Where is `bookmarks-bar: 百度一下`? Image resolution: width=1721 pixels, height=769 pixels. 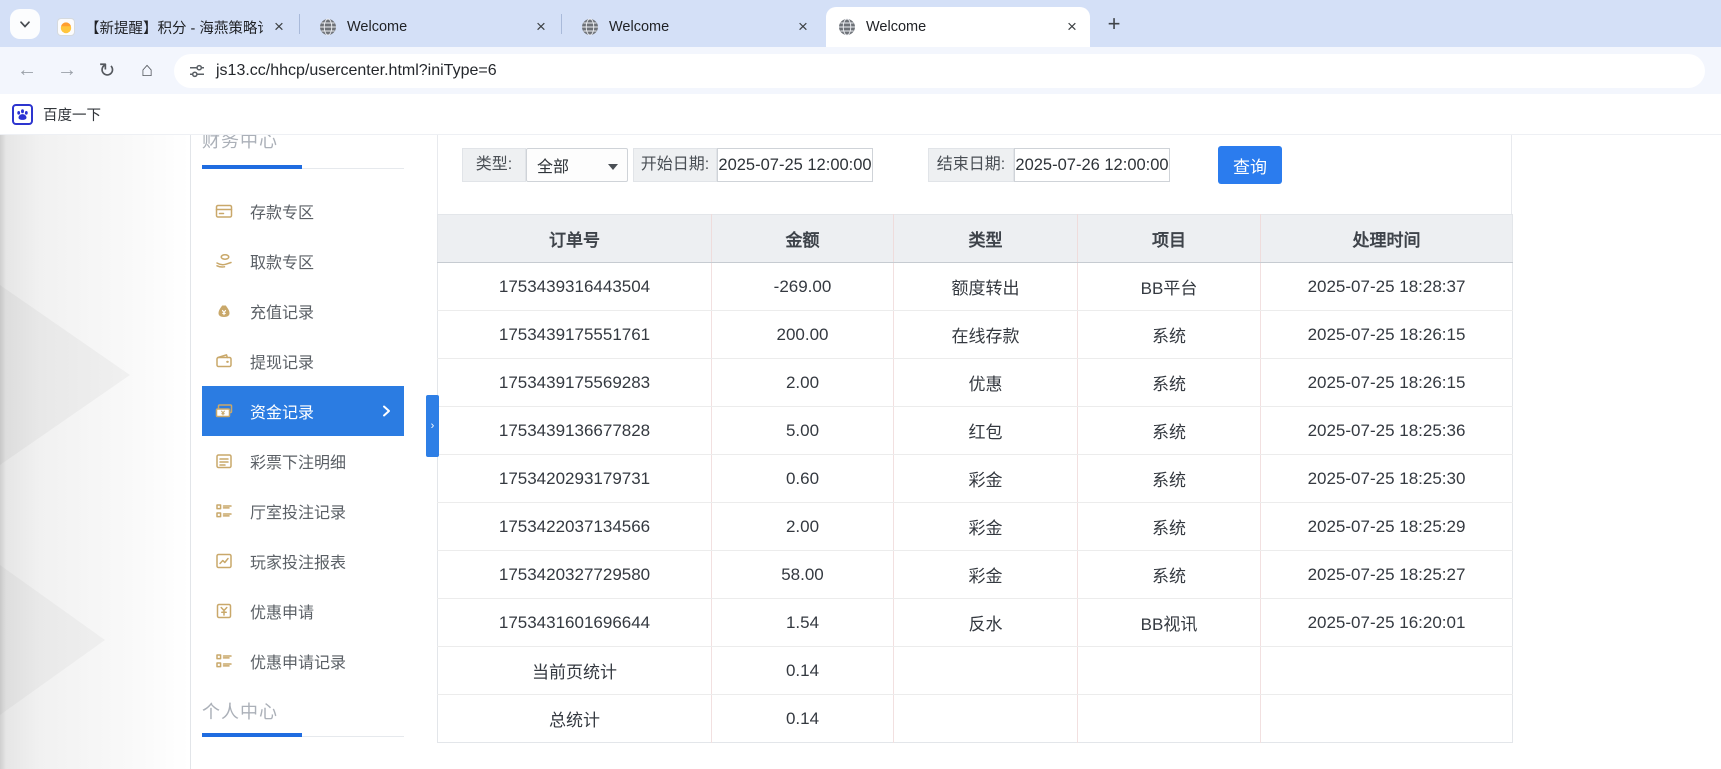 bookmarks-bar: 百度一下 is located at coordinates (860, 114).